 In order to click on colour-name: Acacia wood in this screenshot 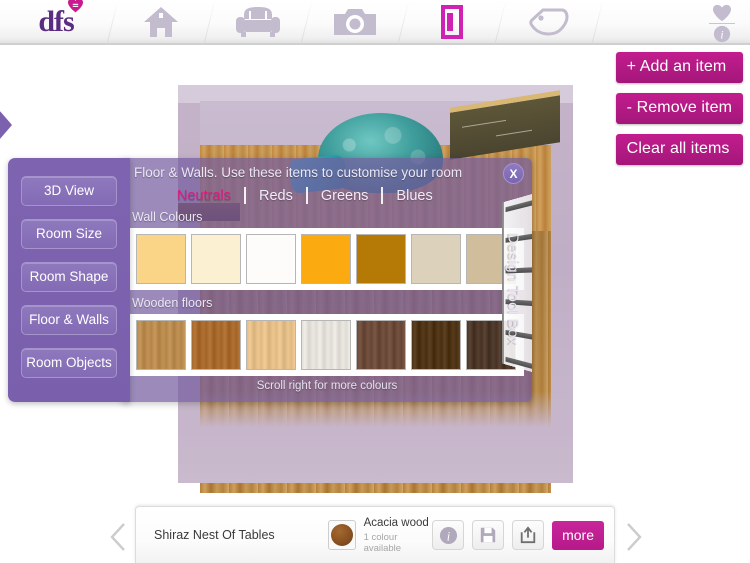, I will do `click(396, 523)`.